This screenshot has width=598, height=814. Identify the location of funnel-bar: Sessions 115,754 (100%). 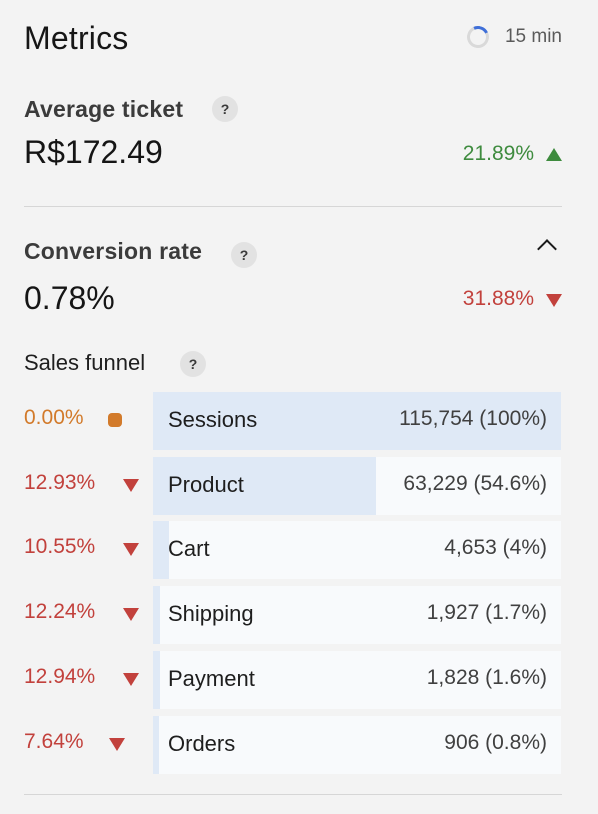
(357, 421).